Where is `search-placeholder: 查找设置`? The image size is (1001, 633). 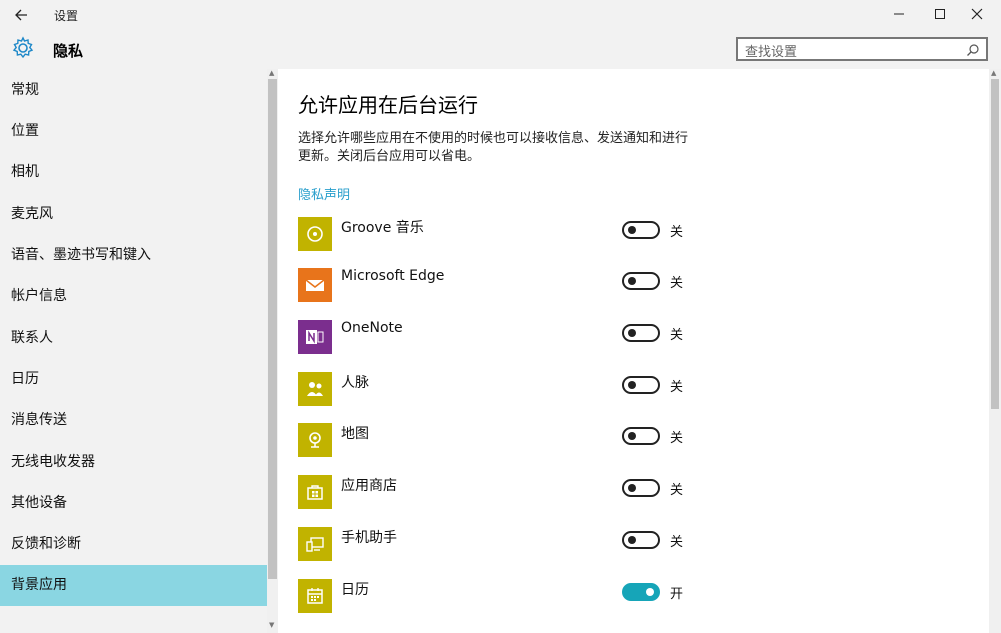
search-placeholder: 查找设置 is located at coordinates (771, 50).